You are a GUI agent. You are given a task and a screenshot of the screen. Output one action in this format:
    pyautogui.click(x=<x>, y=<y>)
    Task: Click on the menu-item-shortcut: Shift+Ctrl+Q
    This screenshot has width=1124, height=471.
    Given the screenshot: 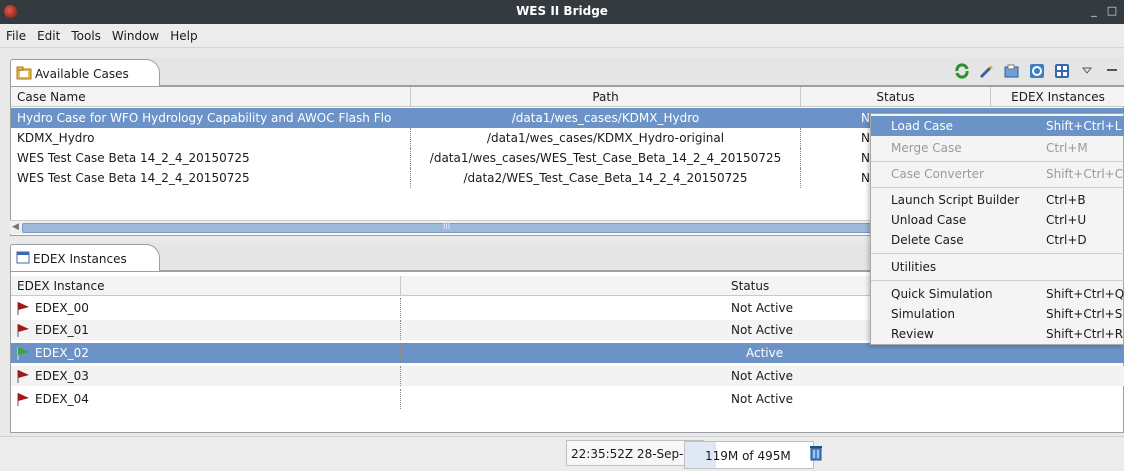 What is the action you would take?
    pyautogui.click(x=1085, y=294)
    